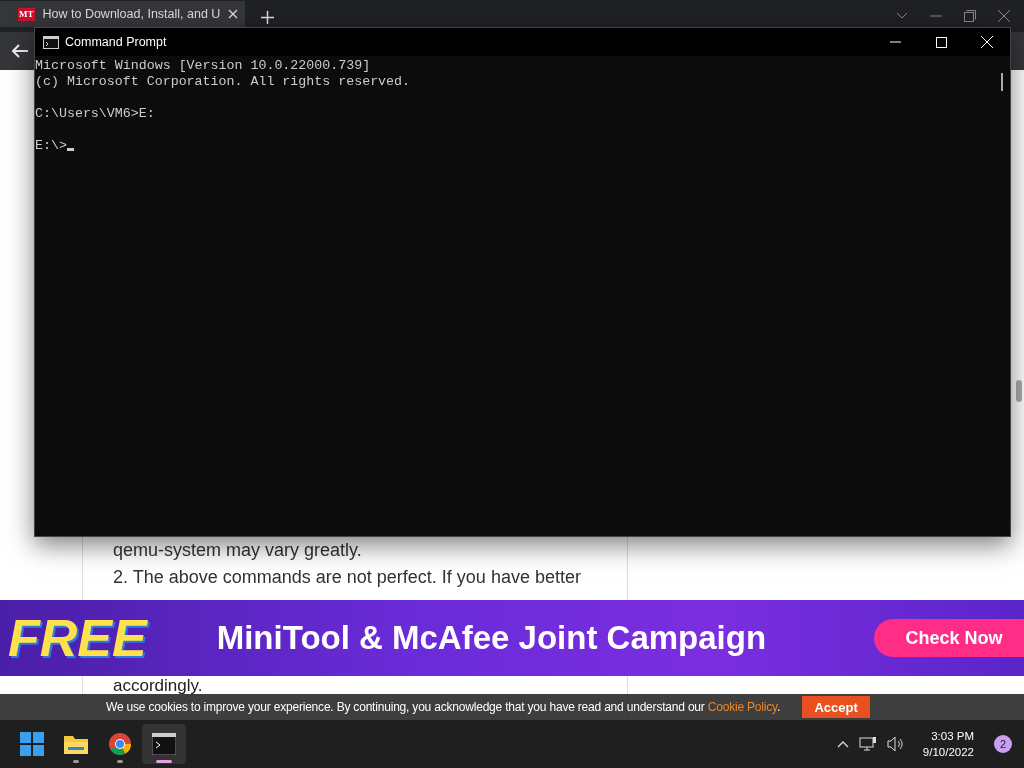 Image resolution: width=1024 pixels, height=768 pixels. Describe the element at coordinates (116, 42) in the screenshot. I see `window-title: Command Prompt` at that location.